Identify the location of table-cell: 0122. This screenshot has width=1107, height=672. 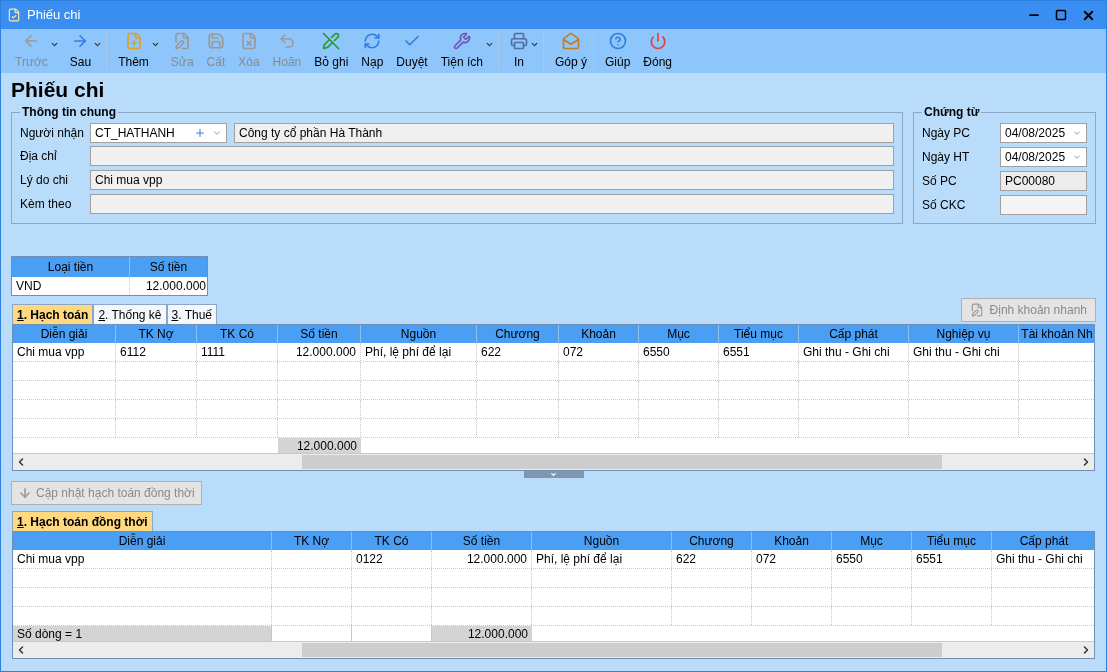
(369, 559).